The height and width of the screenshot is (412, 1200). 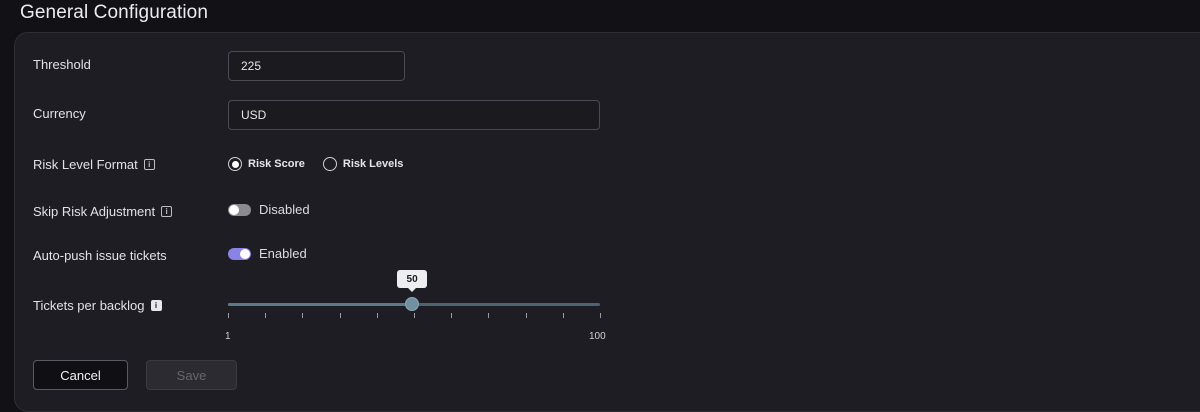 I want to click on currency-label-text: Currency, so click(x=59, y=113).